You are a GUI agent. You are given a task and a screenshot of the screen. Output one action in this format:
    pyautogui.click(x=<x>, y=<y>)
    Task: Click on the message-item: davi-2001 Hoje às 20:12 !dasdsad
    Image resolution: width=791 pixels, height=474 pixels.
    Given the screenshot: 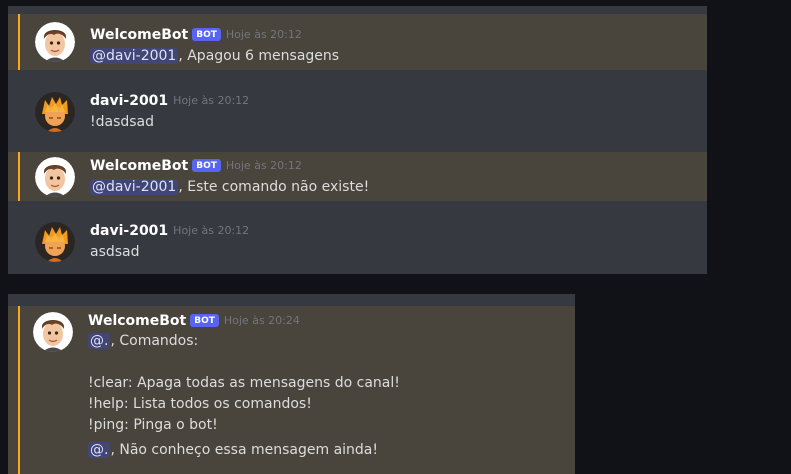 What is the action you would take?
    pyautogui.click(x=357, y=113)
    